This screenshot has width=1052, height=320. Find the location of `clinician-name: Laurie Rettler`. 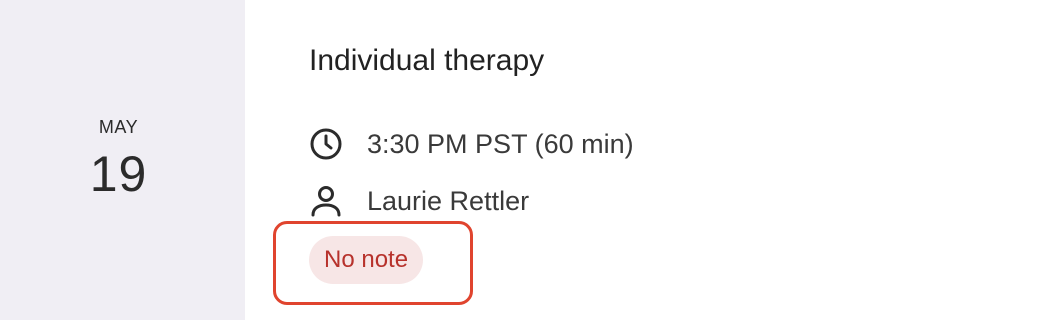

clinician-name: Laurie Rettler is located at coordinates (448, 200).